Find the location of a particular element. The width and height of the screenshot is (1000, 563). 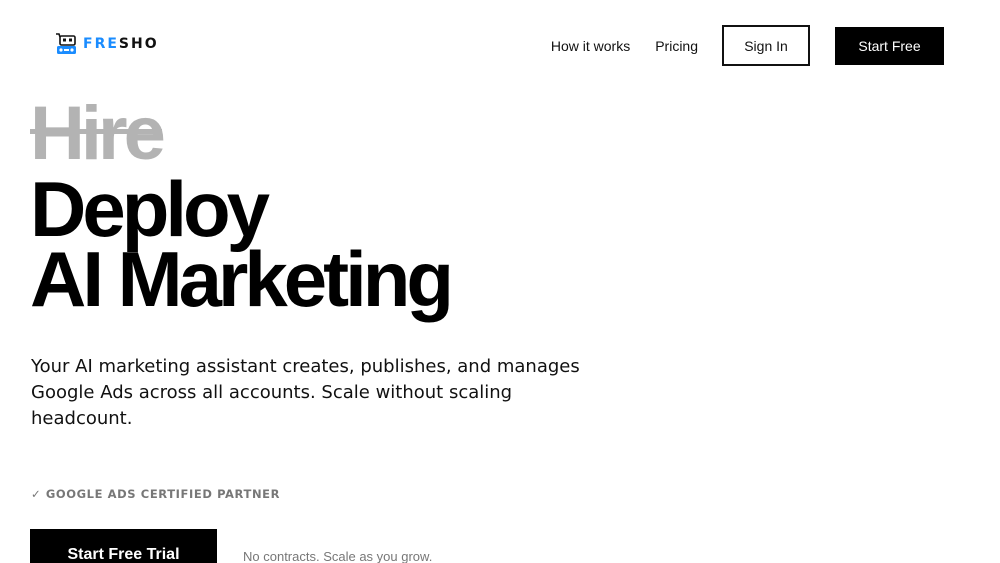

strikethrough-line is located at coordinates (96, 132).